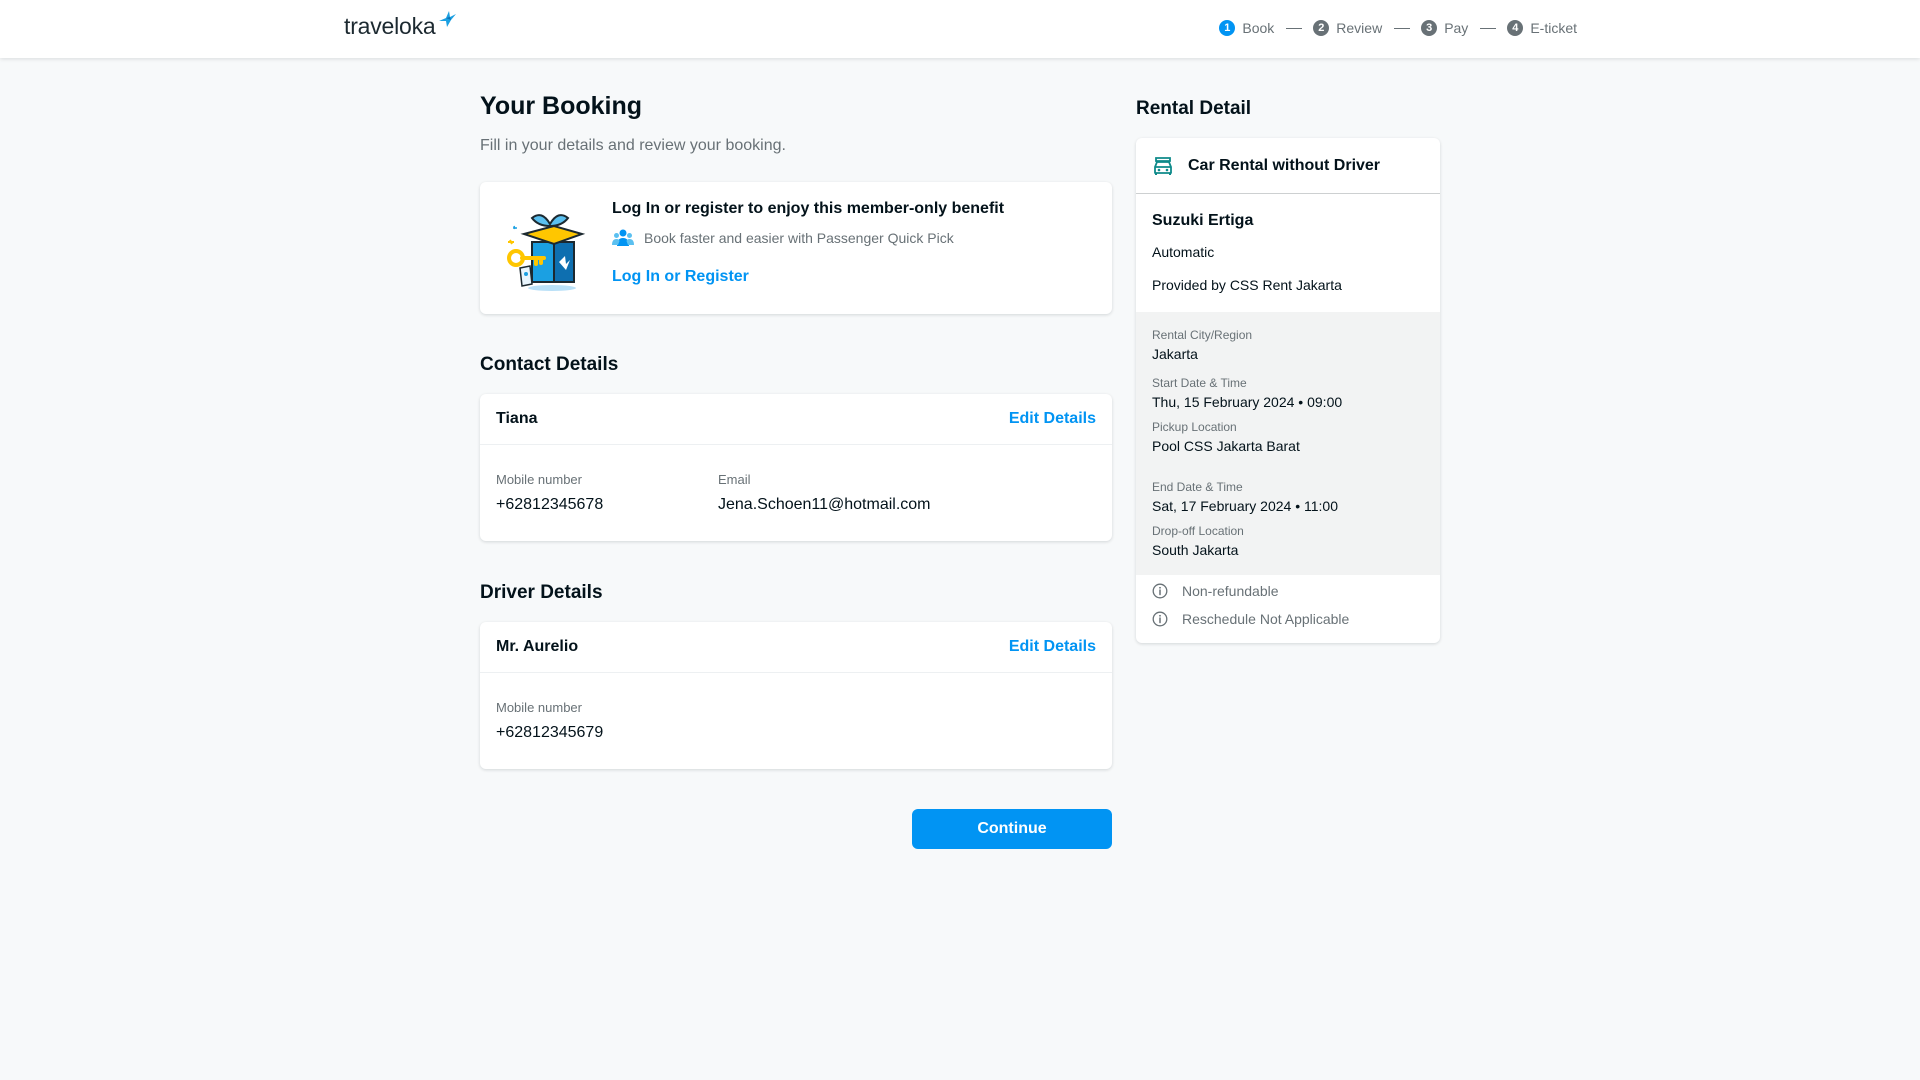 This screenshot has height=1080, width=1920. What do you see at coordinates (1198, 541) in the screenshot?
I see `dropoff-location-item: Drop-off Location South Jakarta` at bounding box center [1198, 541].